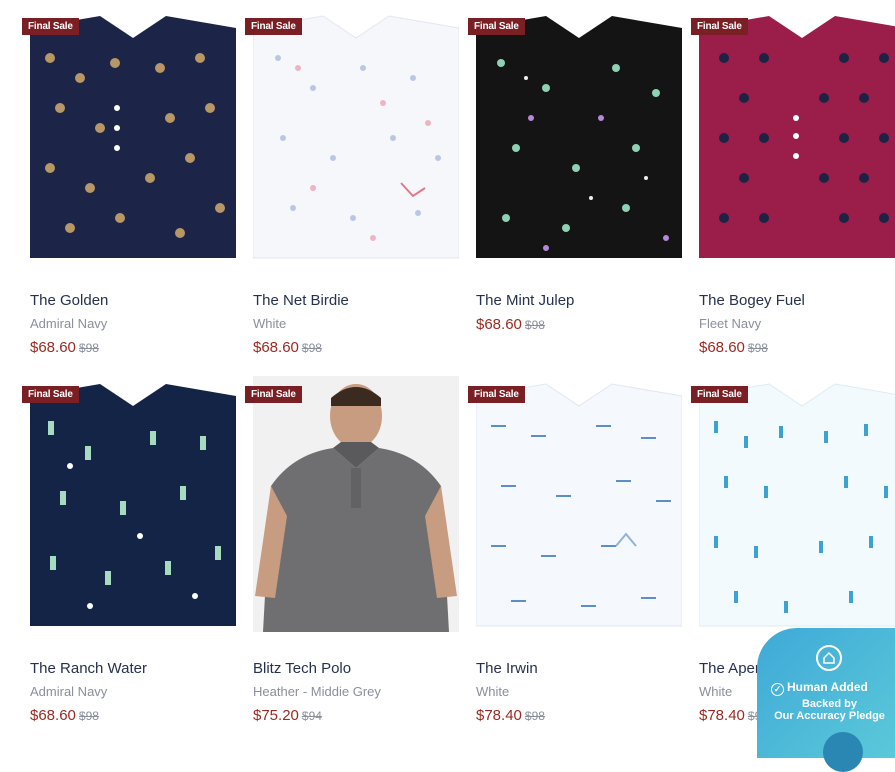  I want to click on product-title: The Golden, so click(69, 300).